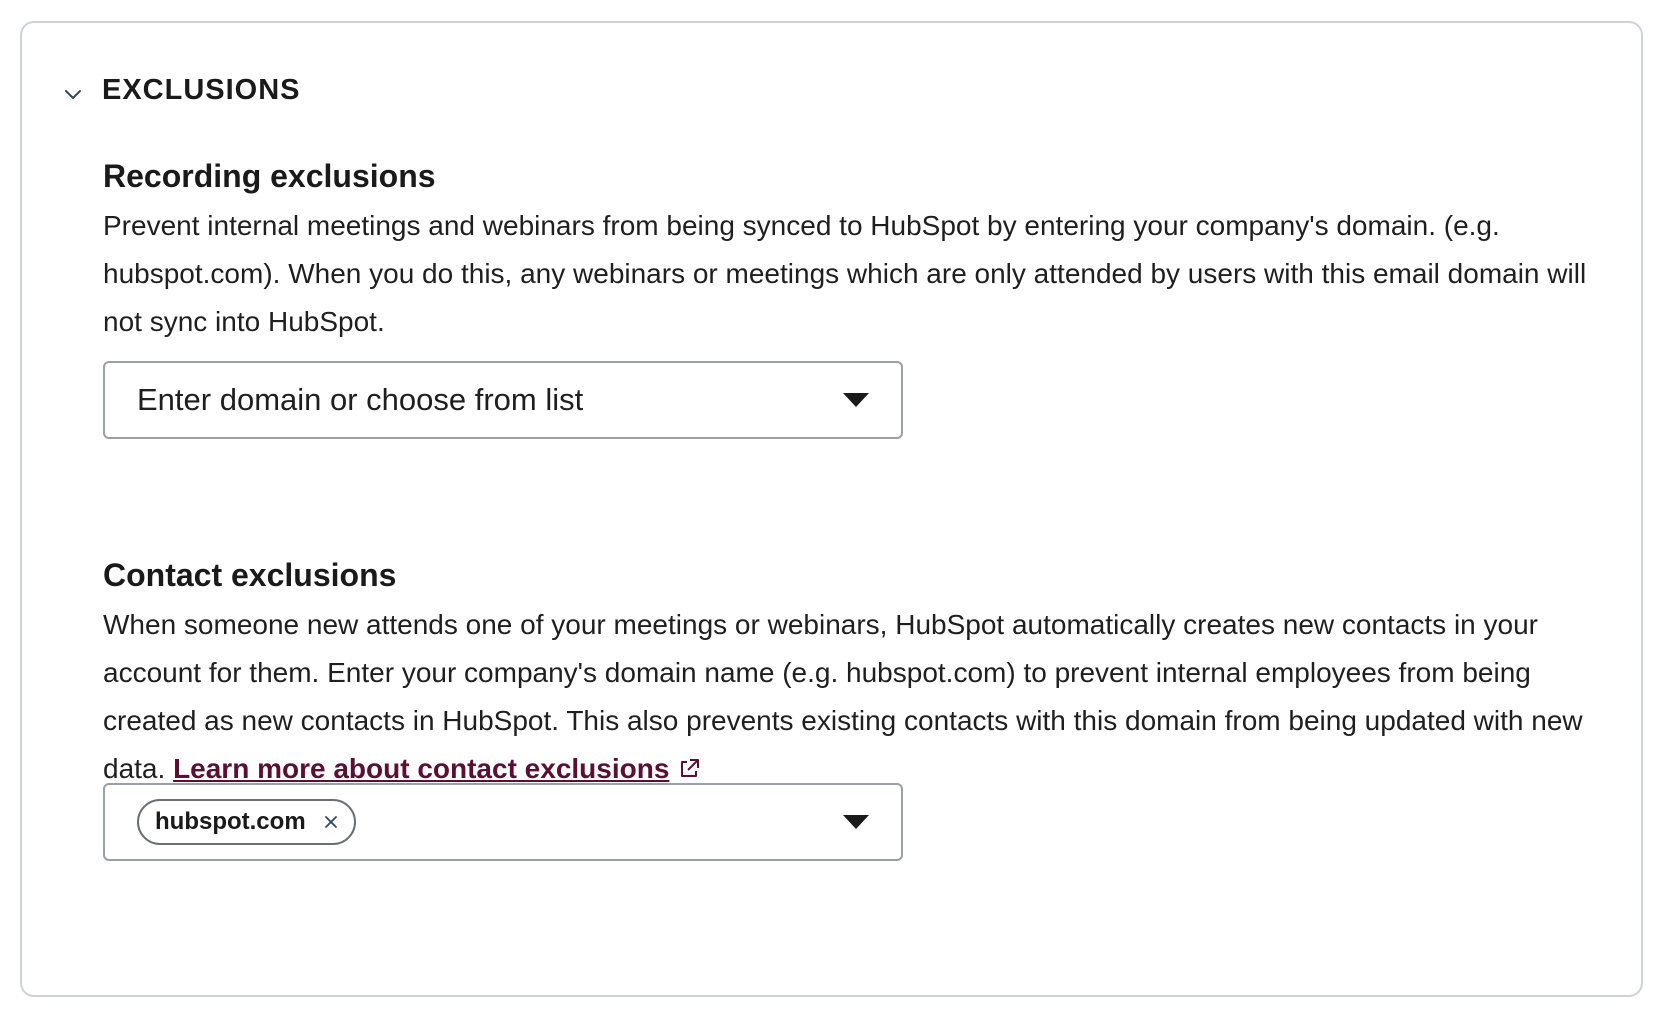 This screenshot has width=1660, height=1022. What do you see at coordinates (689, 769) in the screenshot?
I see `external-link-icon` at bounding box center [689, 769].